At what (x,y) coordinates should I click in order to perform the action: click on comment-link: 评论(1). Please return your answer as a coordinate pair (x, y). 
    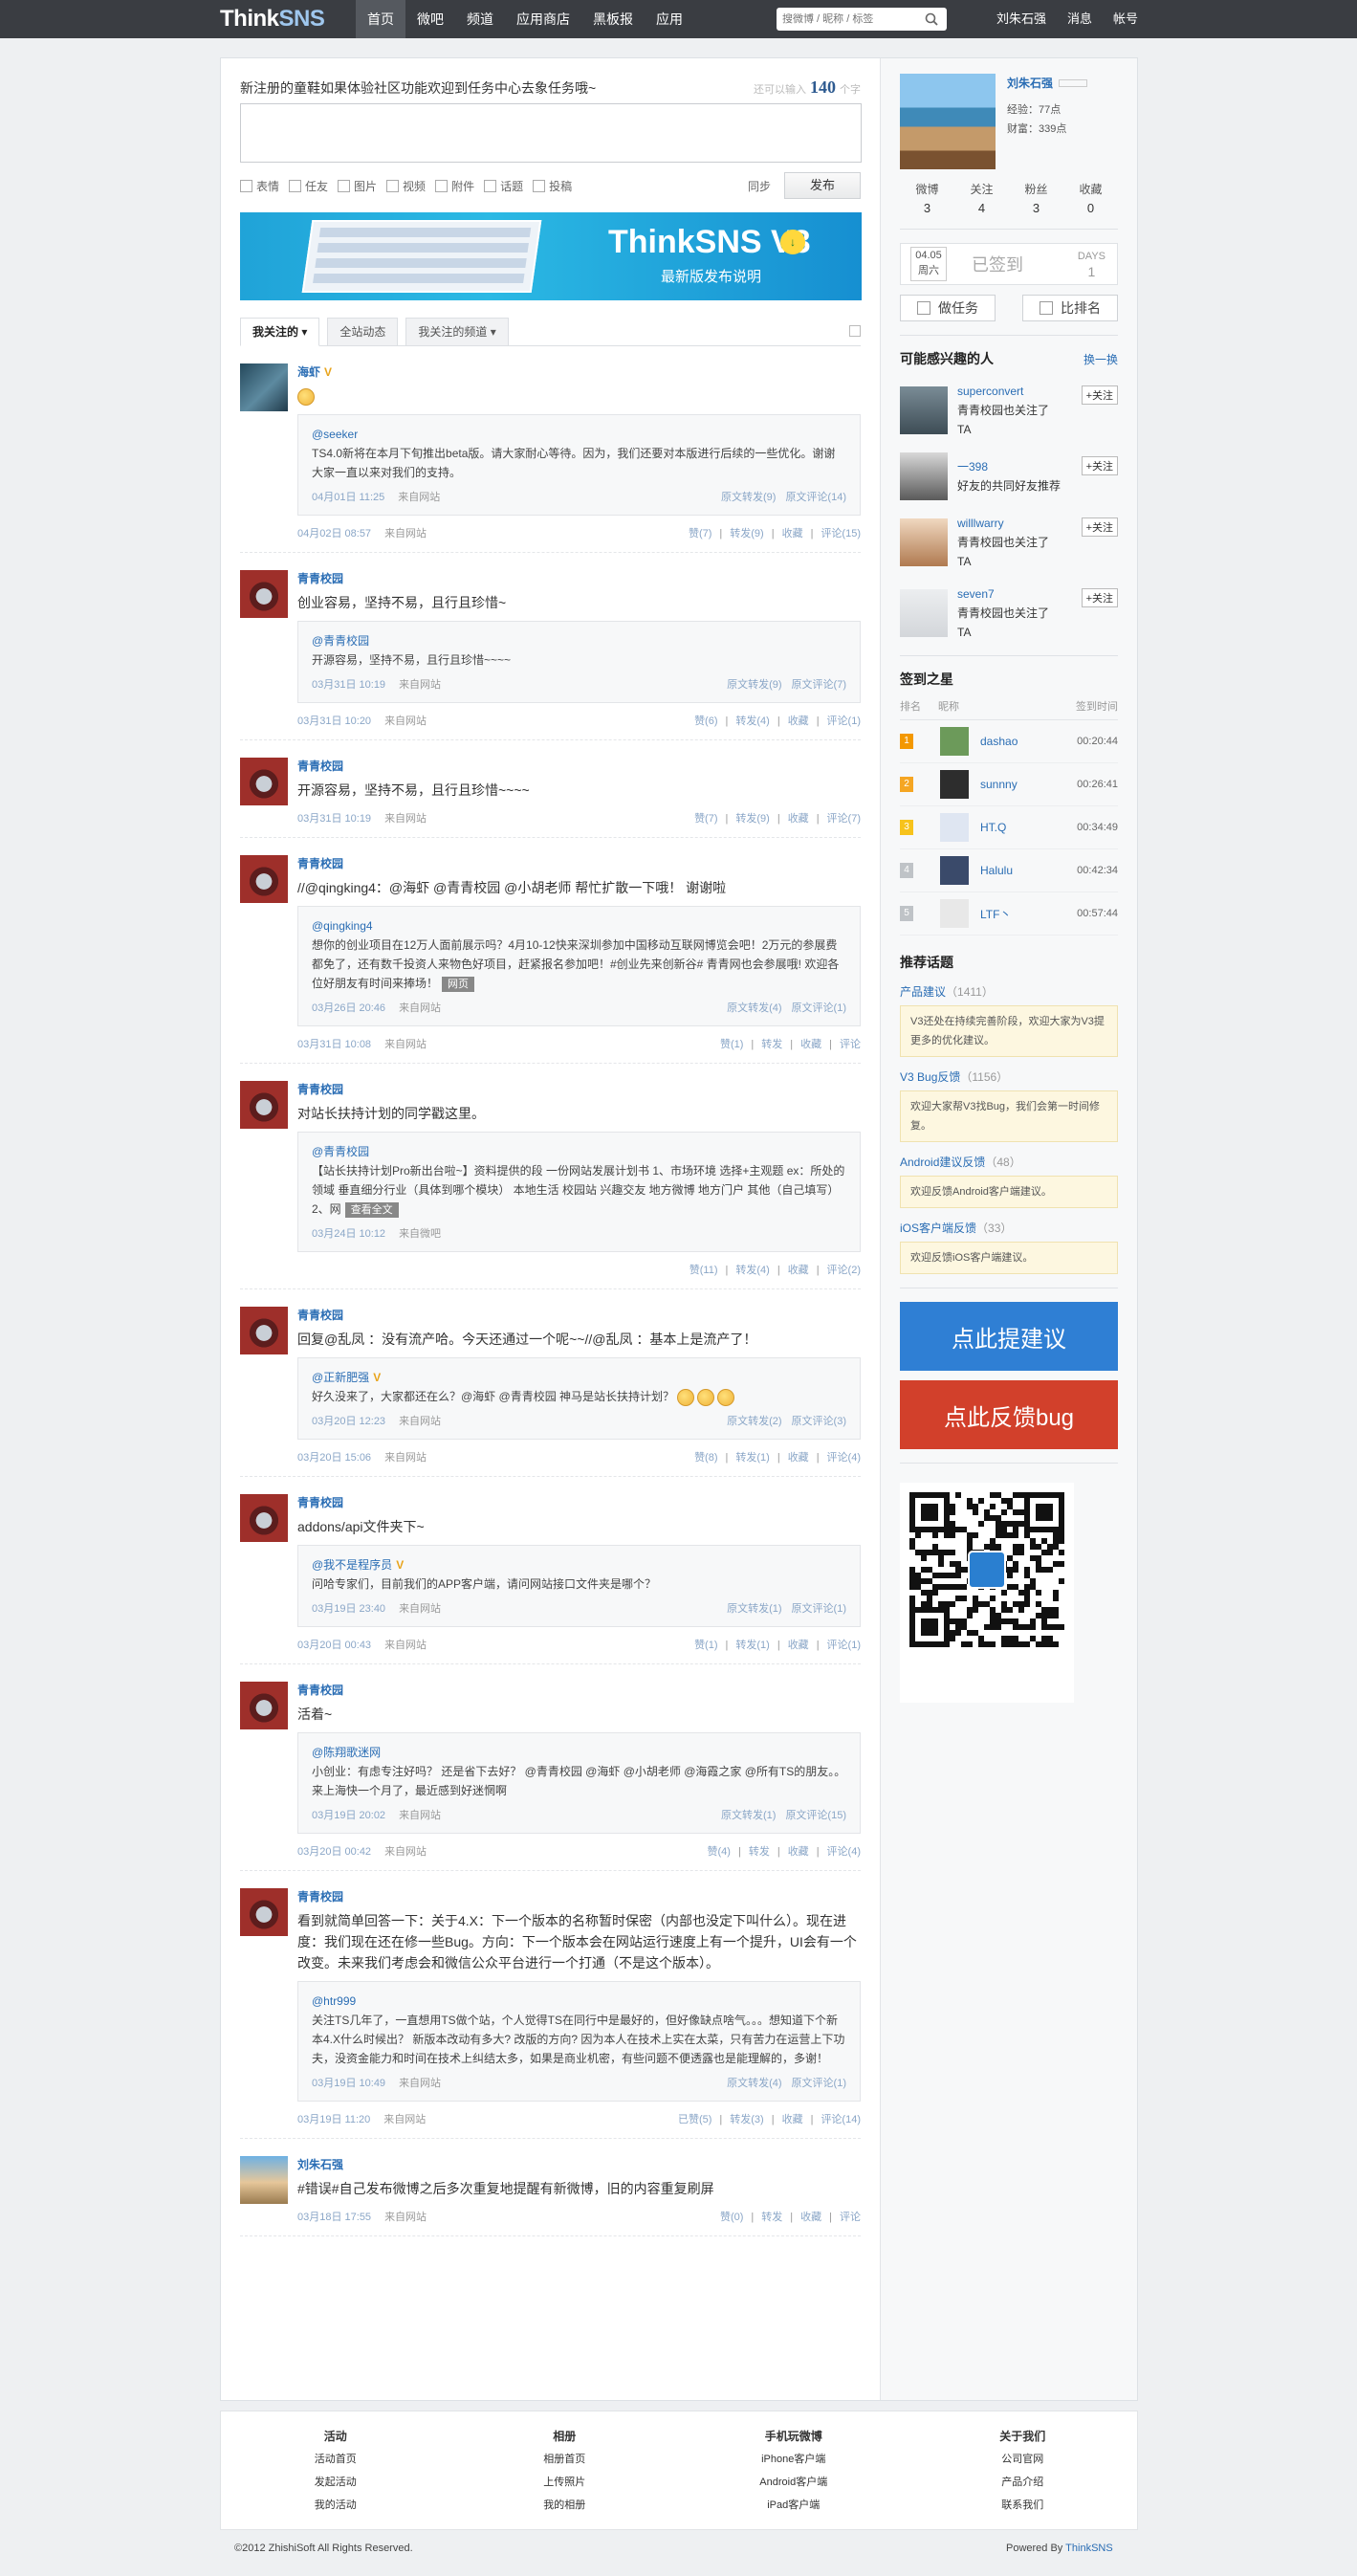
    Looking at the image, I should click on (844, 721).